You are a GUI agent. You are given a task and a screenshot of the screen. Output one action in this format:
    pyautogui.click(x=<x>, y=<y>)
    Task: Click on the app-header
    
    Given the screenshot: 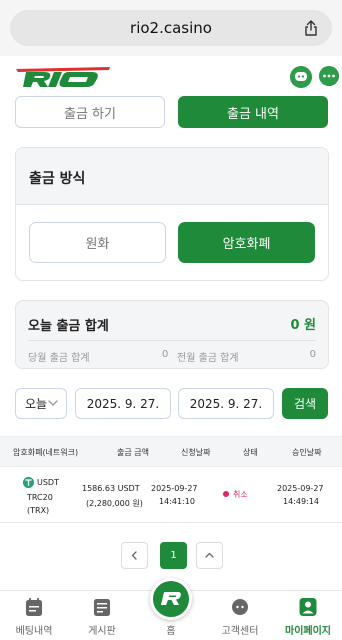 What is the action you would take?
    pyautogui.click(x=171, y=76)
    